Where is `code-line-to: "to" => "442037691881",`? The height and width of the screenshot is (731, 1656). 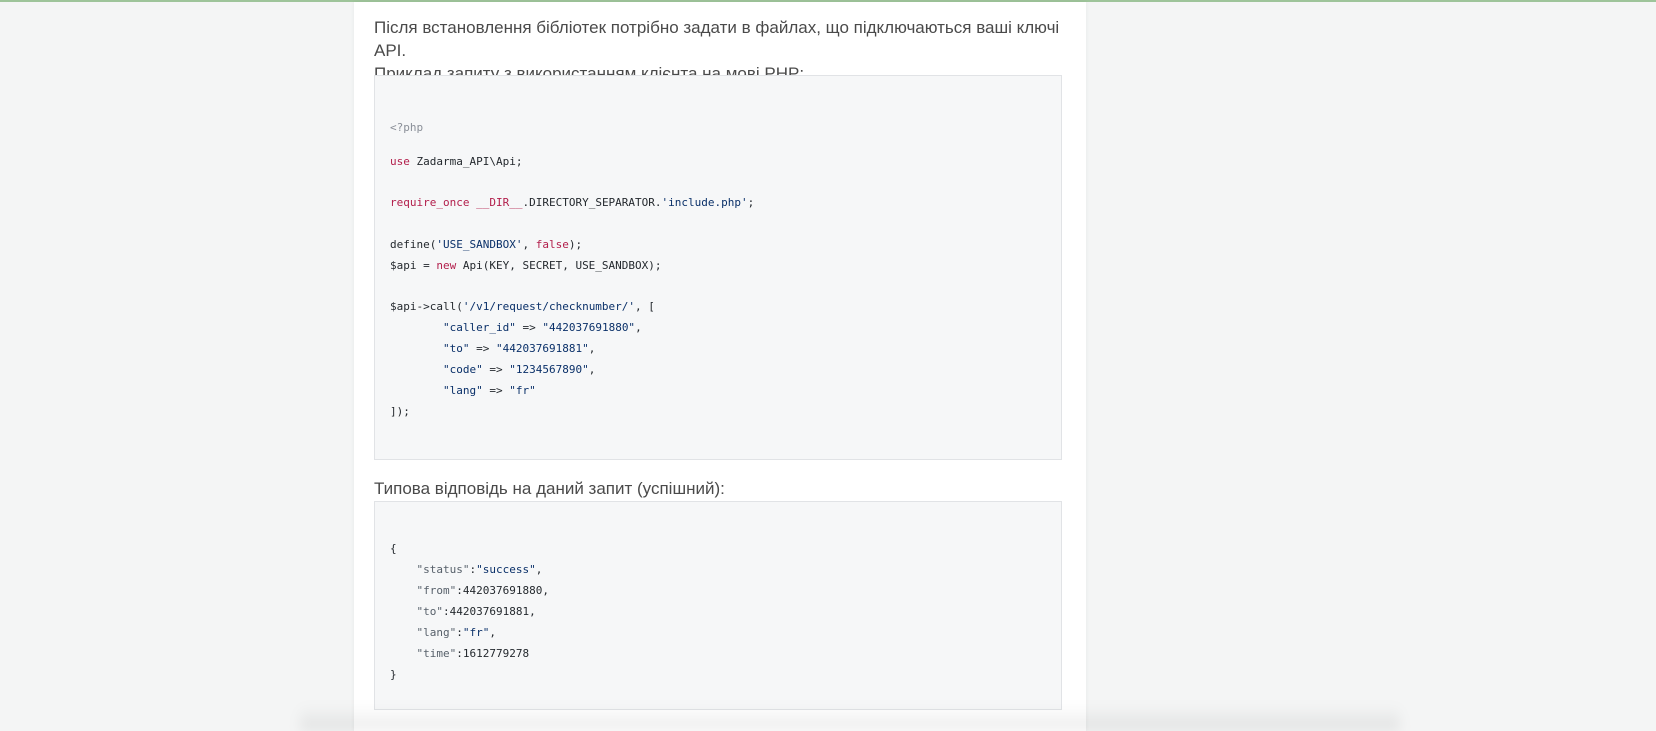
code-line-to: "to" => "442037691881", is located at coordinates (493, 348).